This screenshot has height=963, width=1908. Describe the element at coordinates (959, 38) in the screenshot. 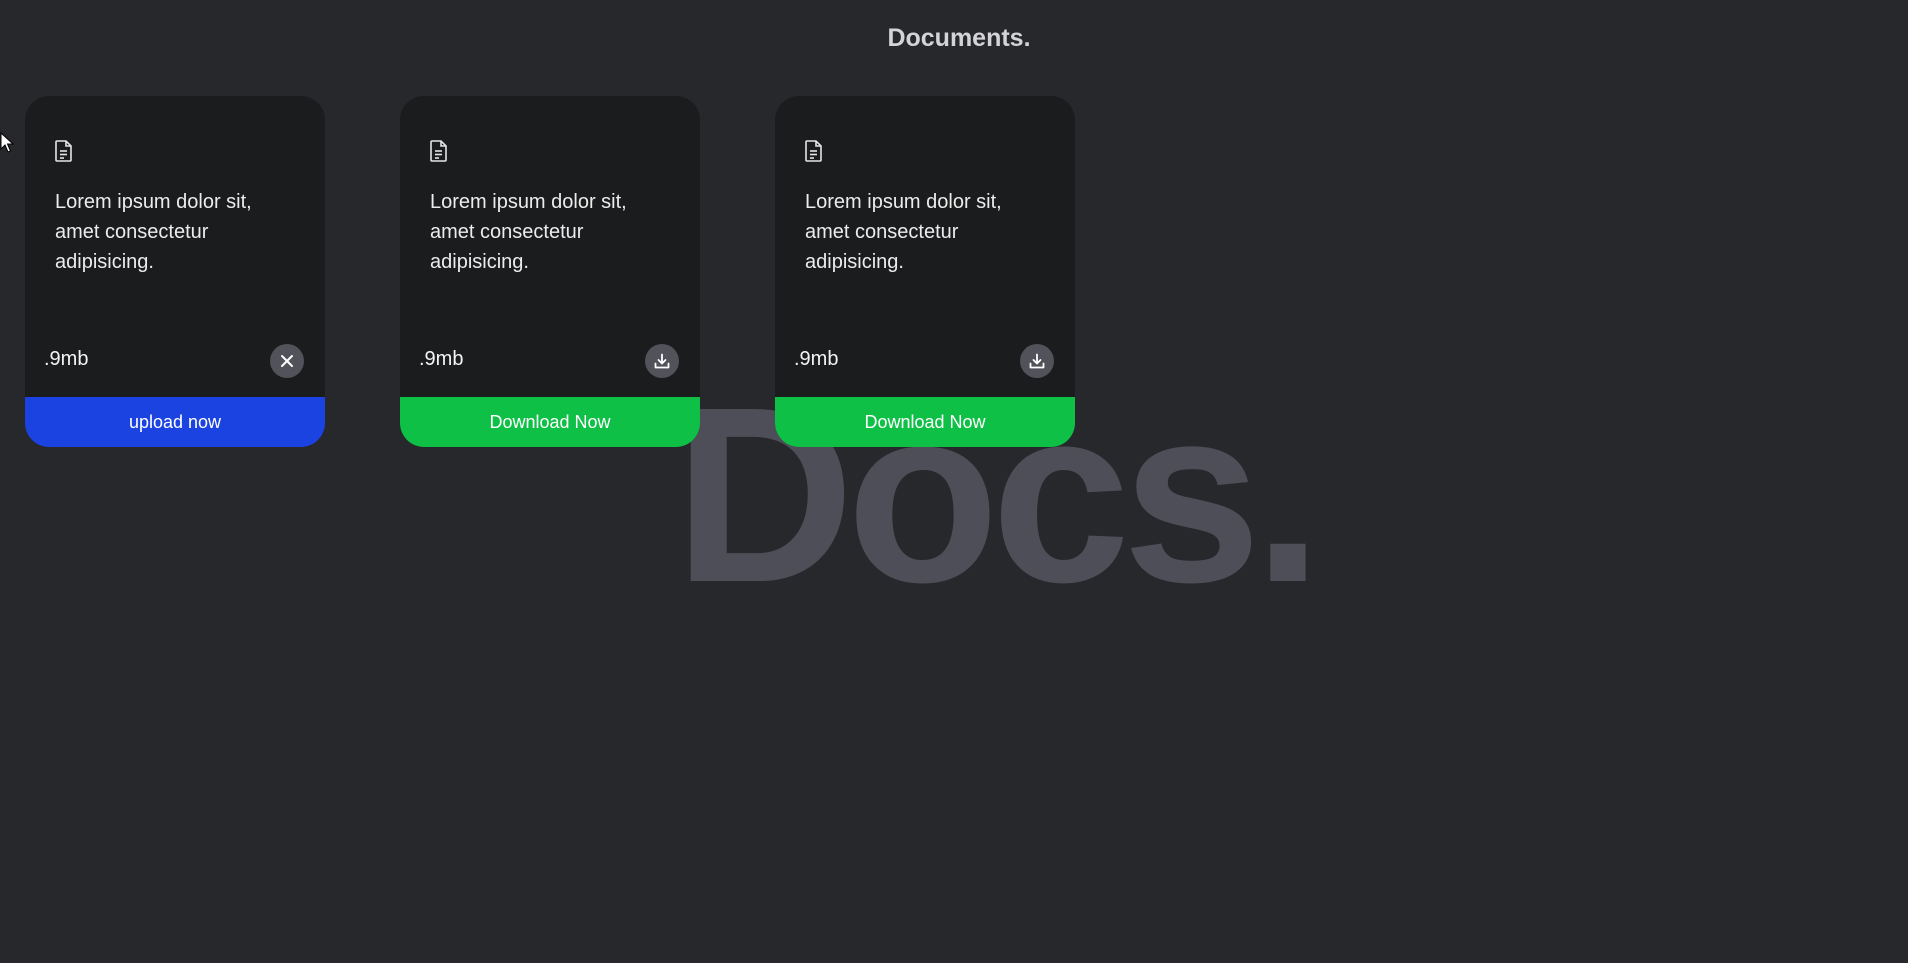

I see `page-title: Documents.` at that location.